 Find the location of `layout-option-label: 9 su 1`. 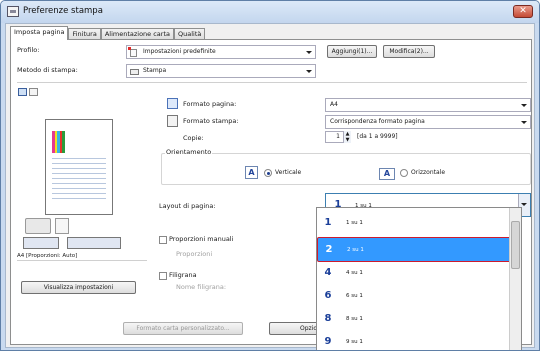

layout-option-label: 9 su 1 is located at coordinates (354, 342).